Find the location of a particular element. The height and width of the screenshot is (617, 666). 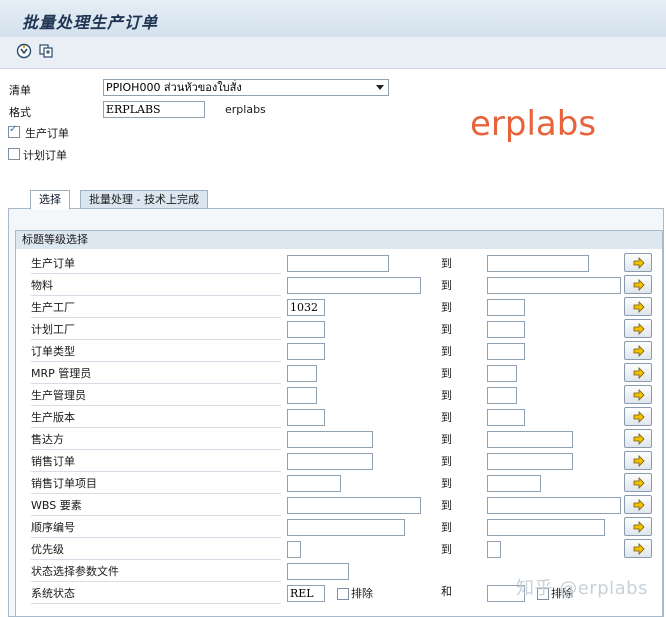

production-supervisor-to-input is located at coordinates (502, 395).